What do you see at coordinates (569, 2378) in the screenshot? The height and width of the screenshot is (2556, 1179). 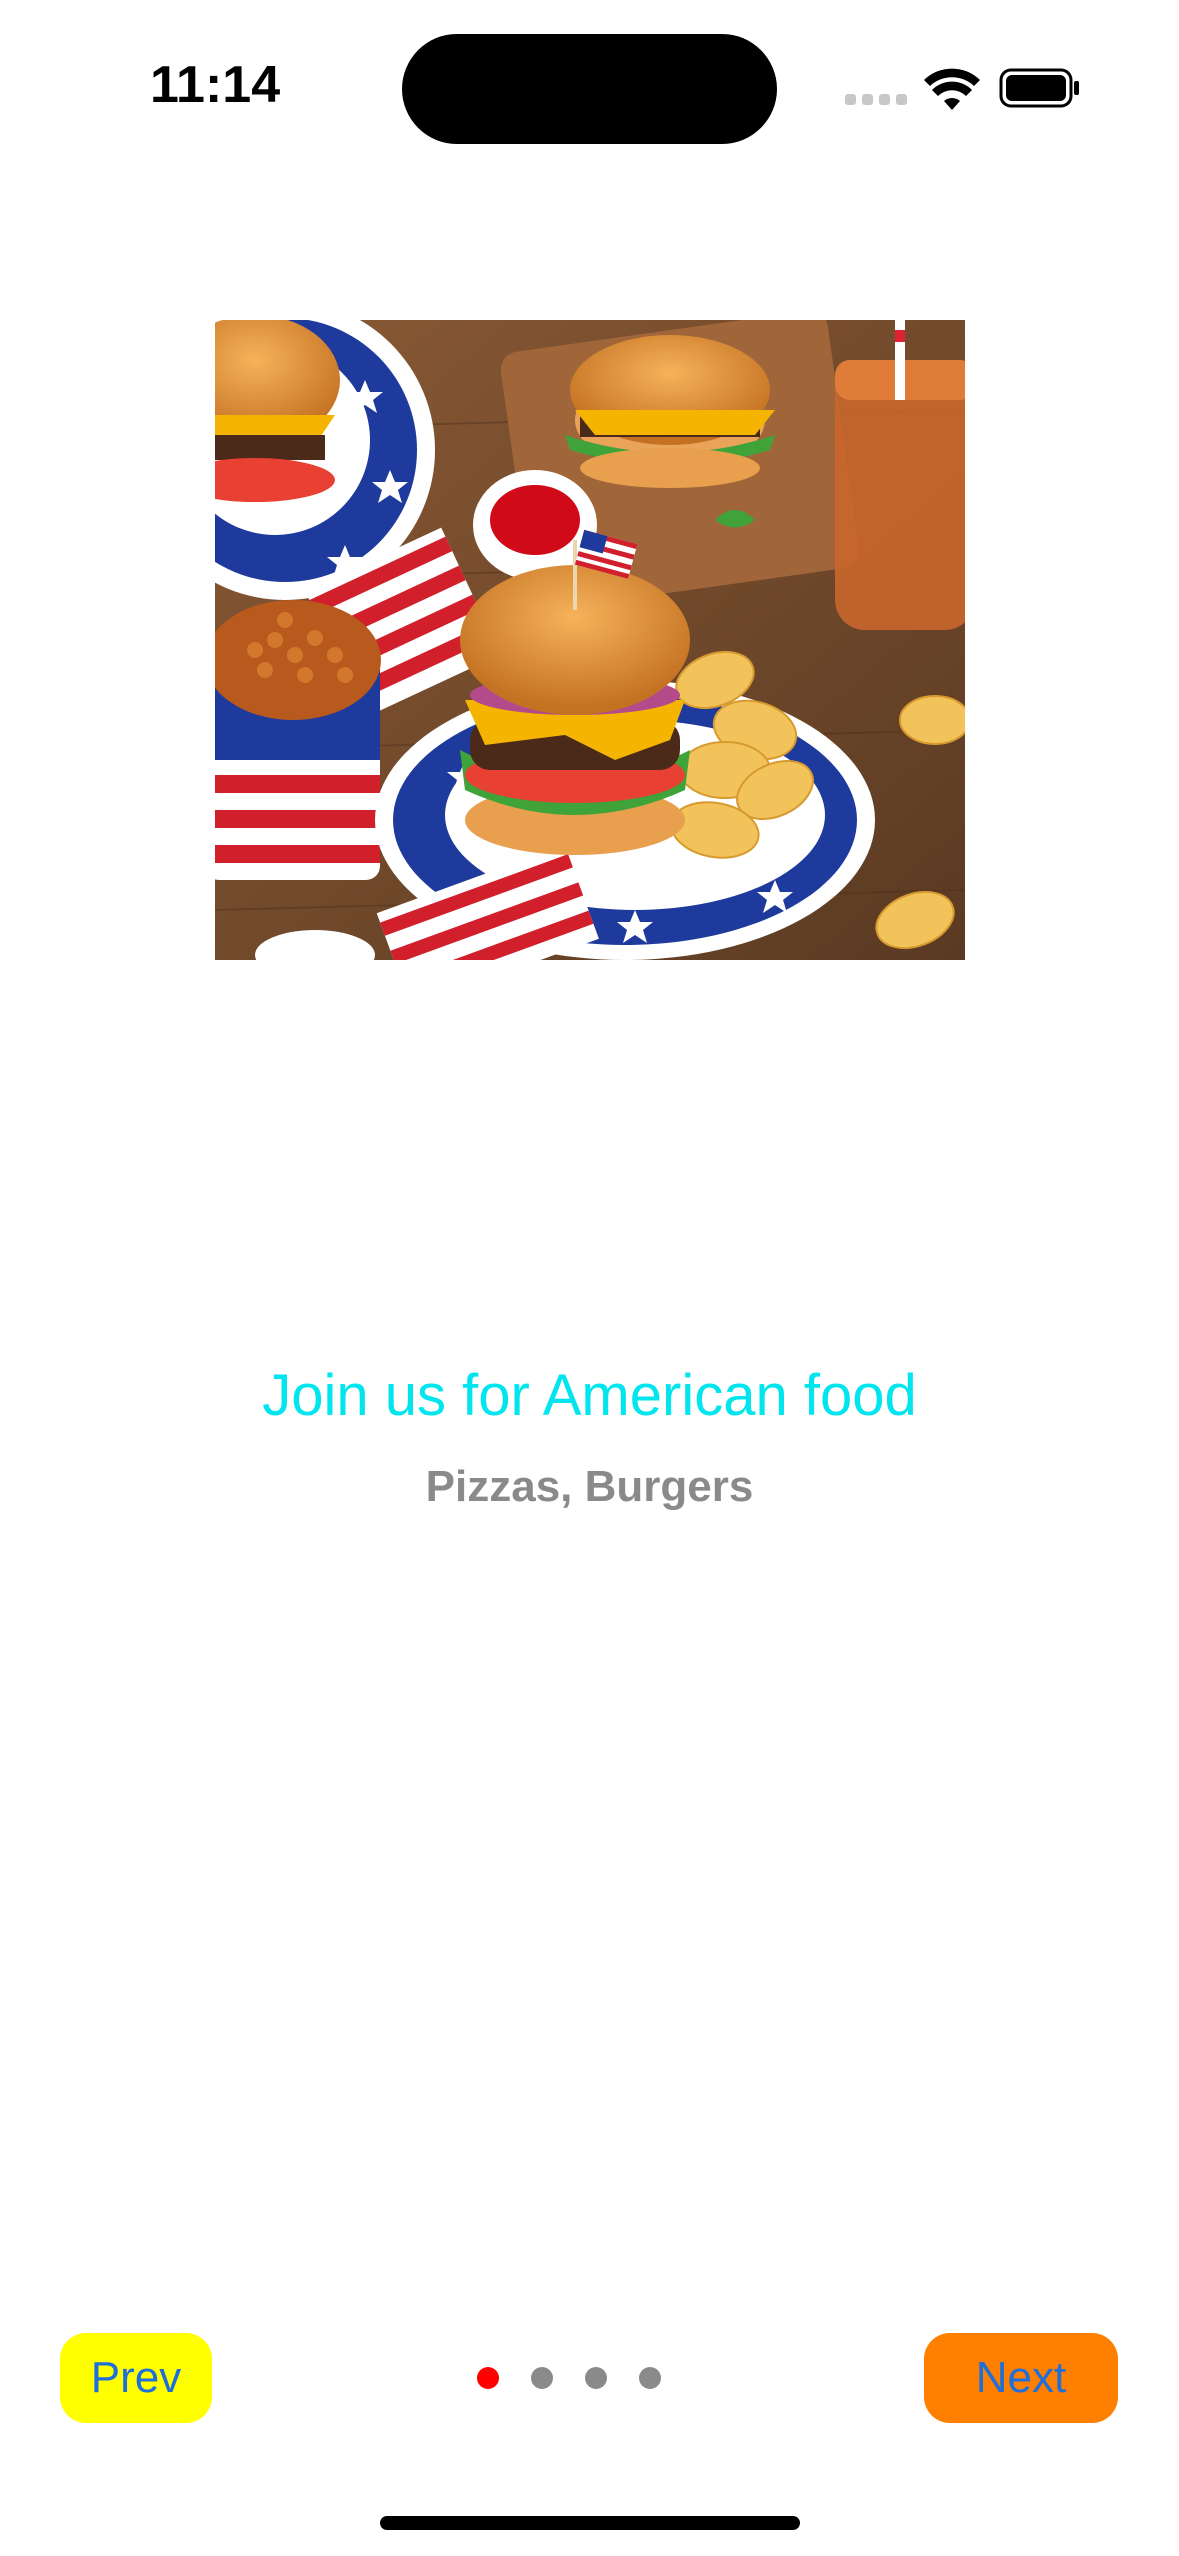 I see `page-indicator` at bounding box center [569, 2378].